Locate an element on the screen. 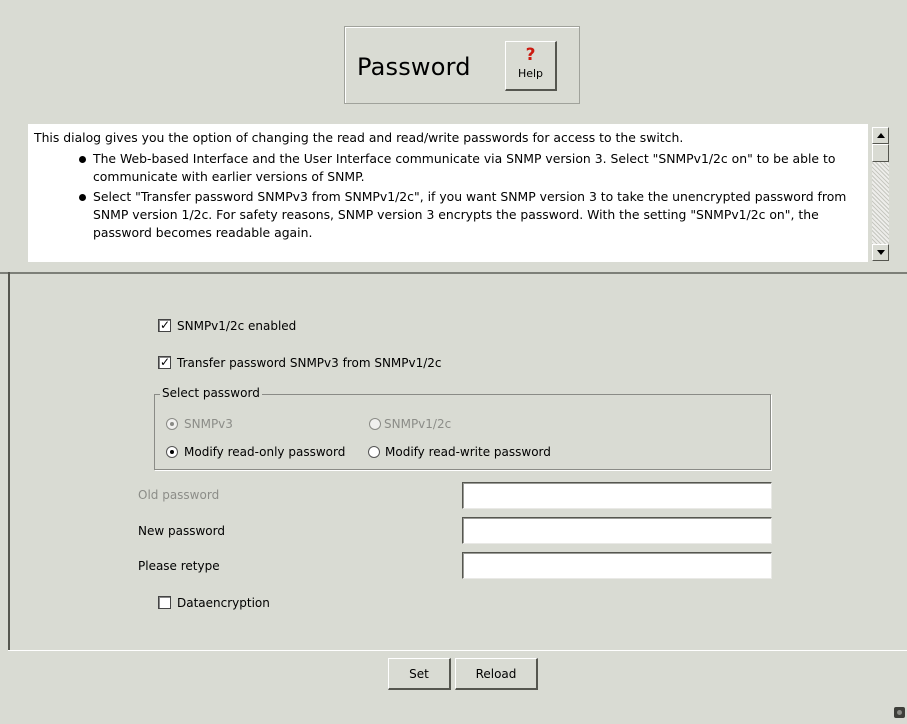 The width and height of the screenshot is (907, 724). retype-password-label: Please retype is located at coordinates (179, 566).